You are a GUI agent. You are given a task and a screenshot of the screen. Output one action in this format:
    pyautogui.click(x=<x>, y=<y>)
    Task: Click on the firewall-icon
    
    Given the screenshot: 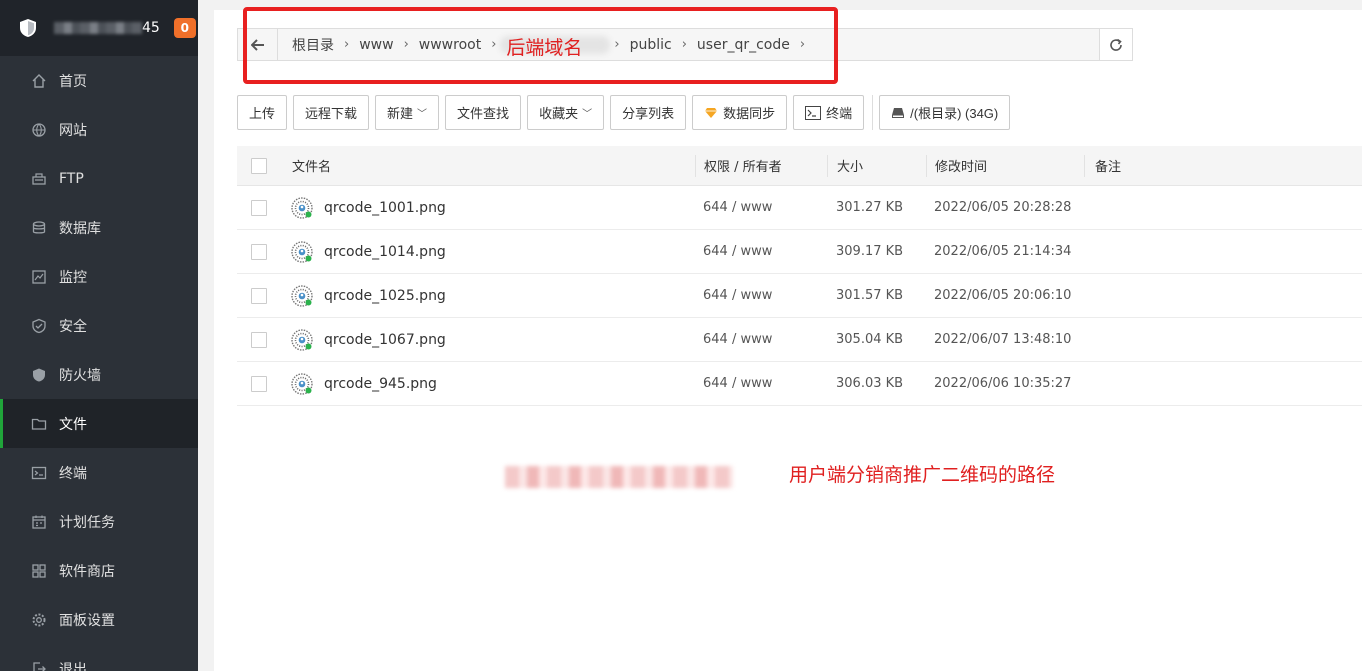 What is the action you would take?
    pyautogui.click(x=39, y=375)
    